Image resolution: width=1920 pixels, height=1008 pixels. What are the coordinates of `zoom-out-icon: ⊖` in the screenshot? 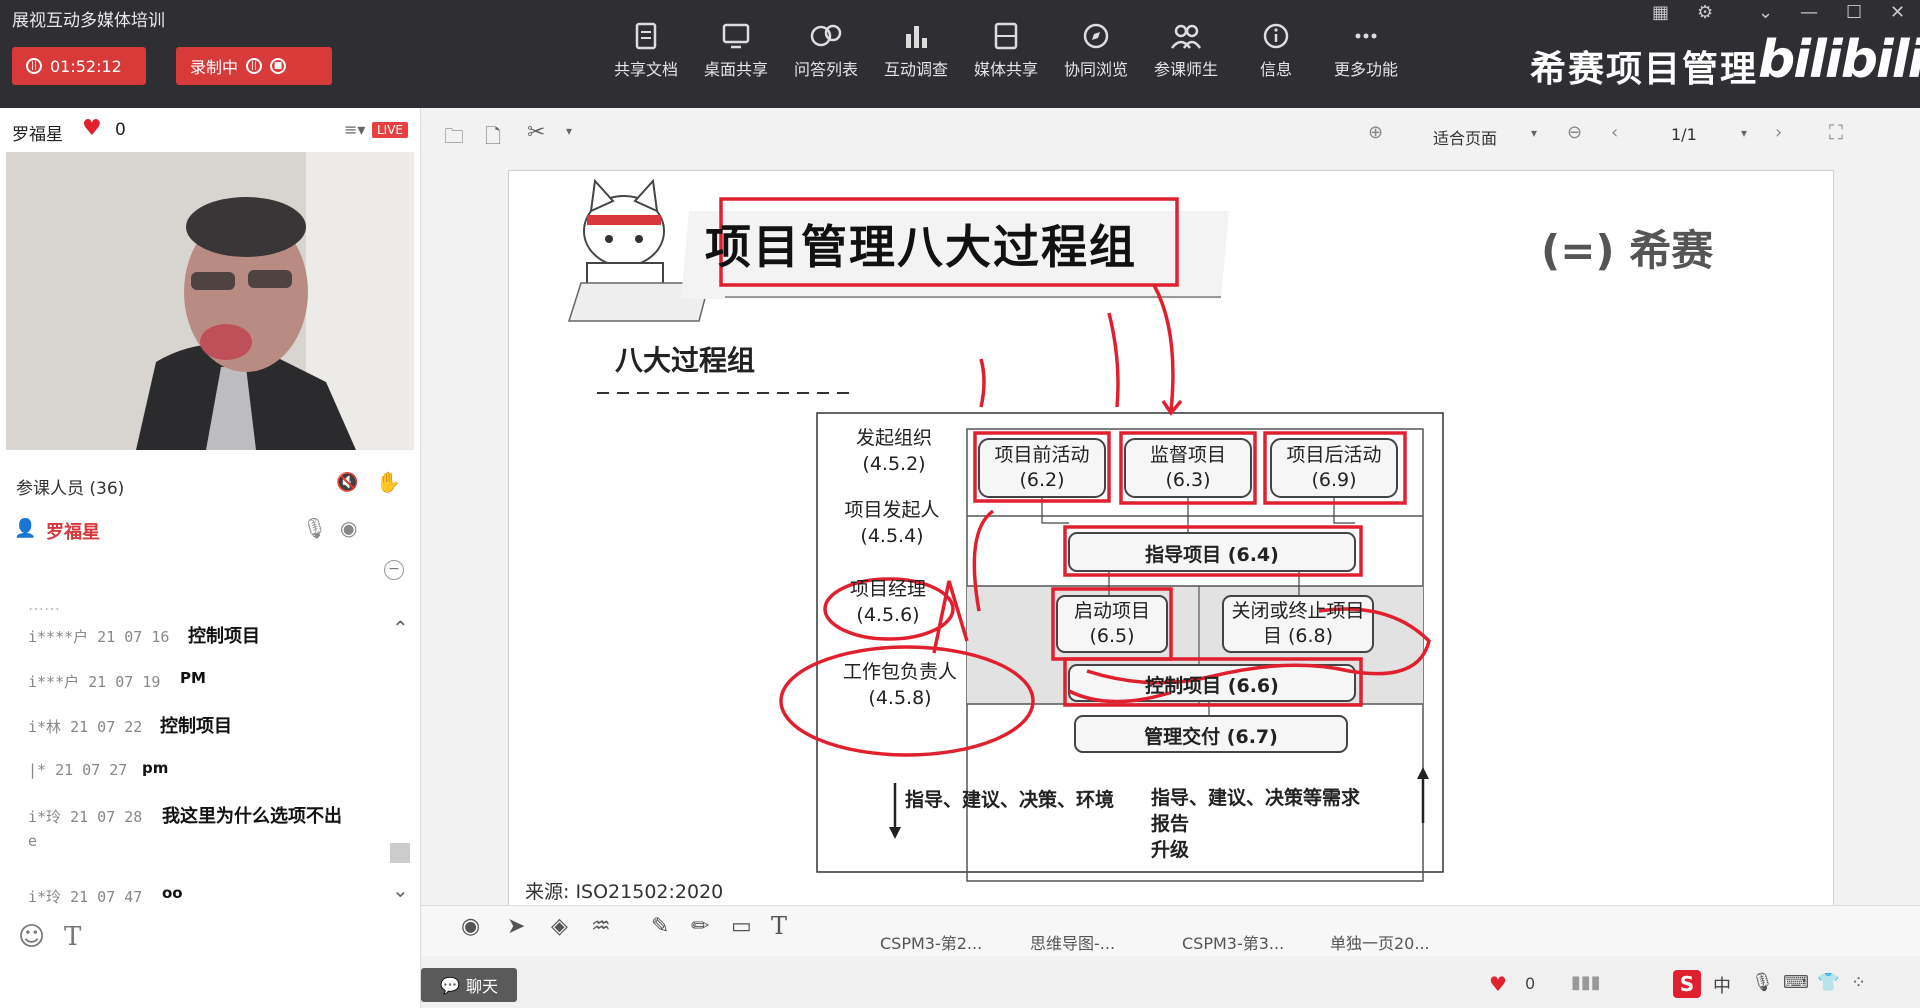 It's located at (1574, 132).